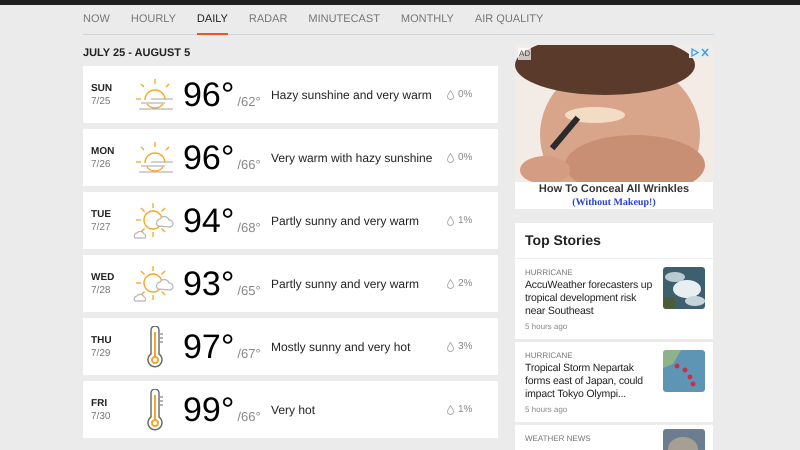  Describe the element at coordinates (103, 277) in the screenshot. I see `day-name: WED` at that location.